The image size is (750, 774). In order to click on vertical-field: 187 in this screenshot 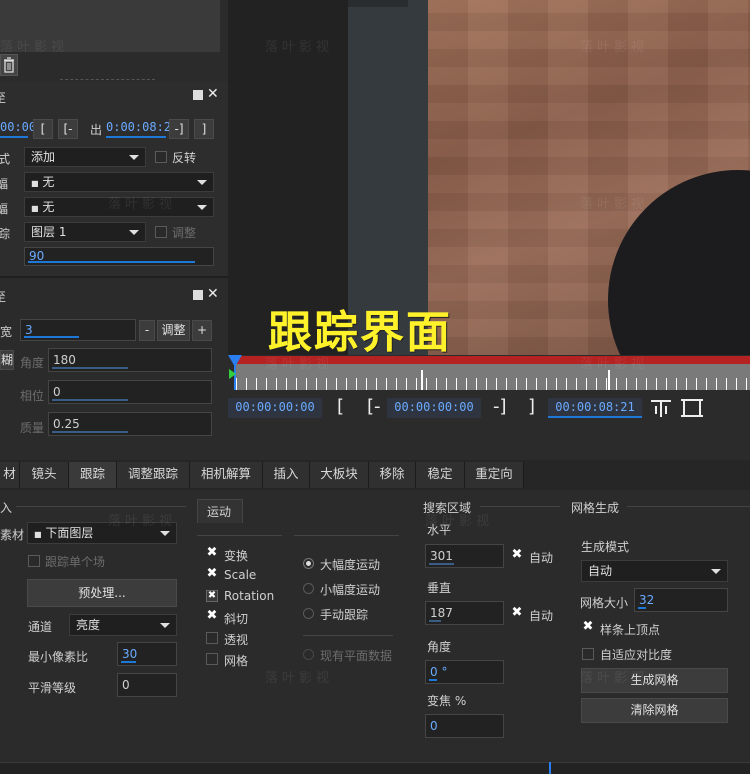, I will do `click(464, 613)`.